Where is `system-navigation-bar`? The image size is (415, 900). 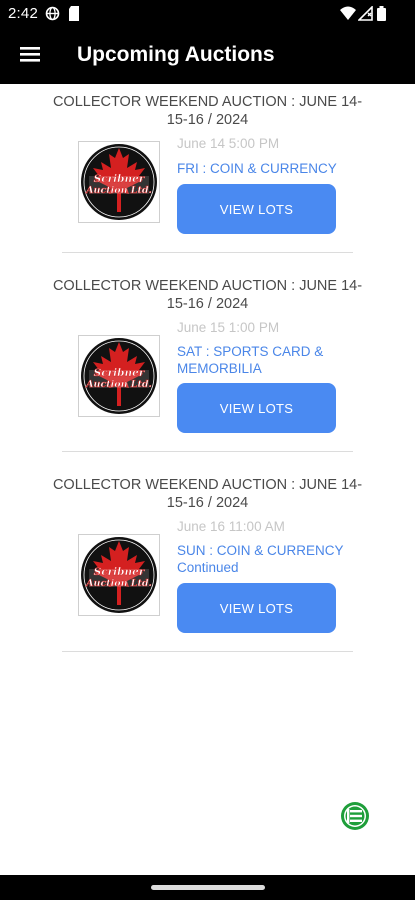 system-navigation-bar is located at coordinates (207, 887).